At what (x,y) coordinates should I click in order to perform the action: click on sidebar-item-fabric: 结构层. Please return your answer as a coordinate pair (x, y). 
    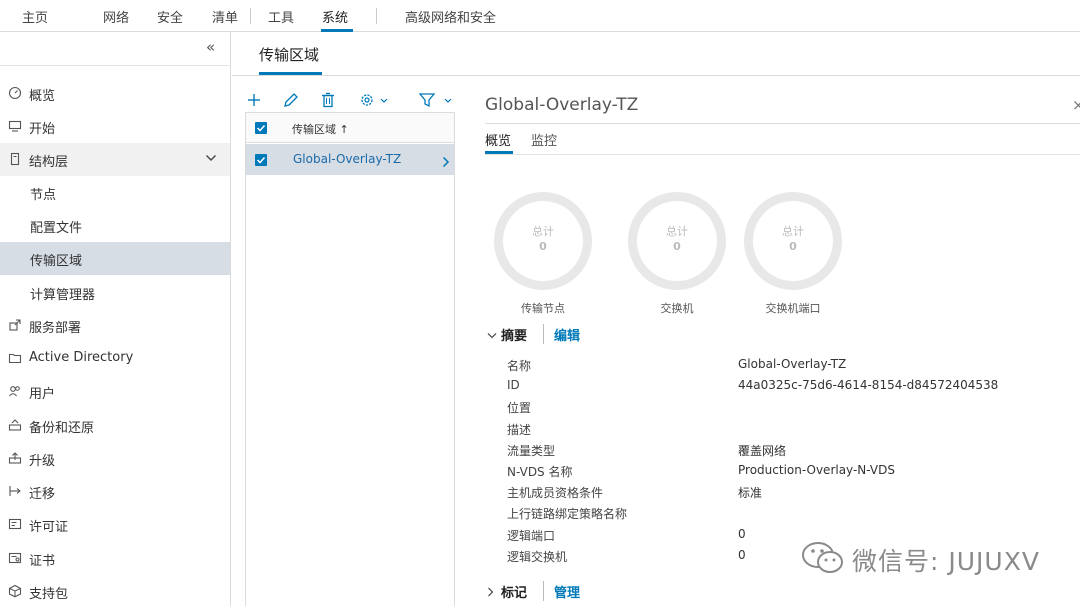
    Looking at the image, I should click on (115, 159).